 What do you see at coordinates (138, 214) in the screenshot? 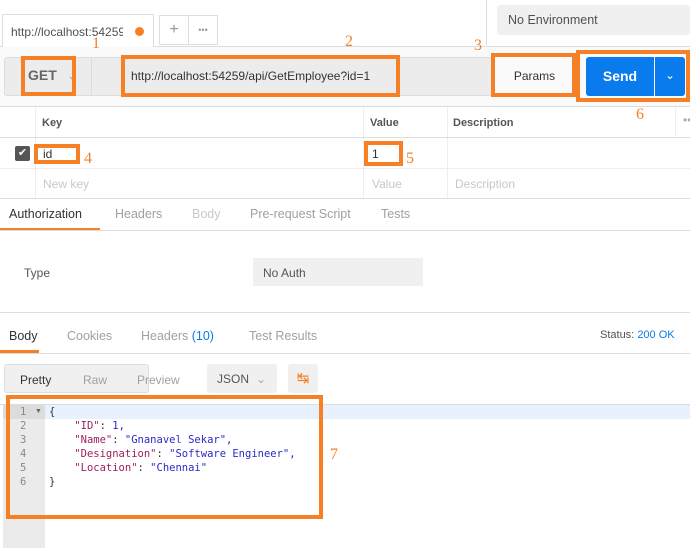
I see `tab-headers: Headers` at bounding box center [138, 214].